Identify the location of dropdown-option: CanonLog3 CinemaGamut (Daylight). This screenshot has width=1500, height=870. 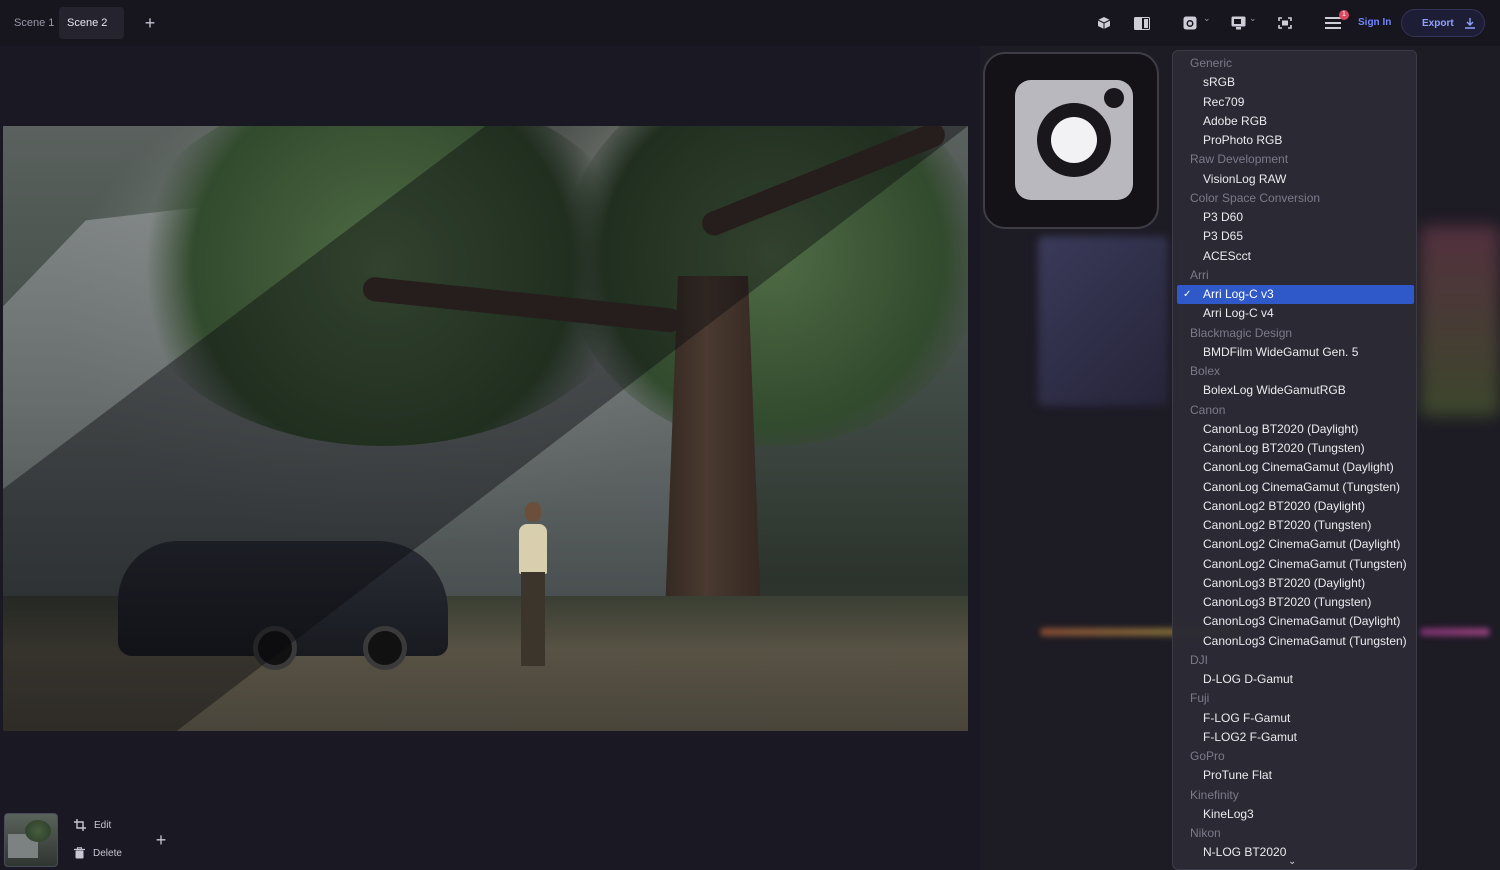
(1294, 621).